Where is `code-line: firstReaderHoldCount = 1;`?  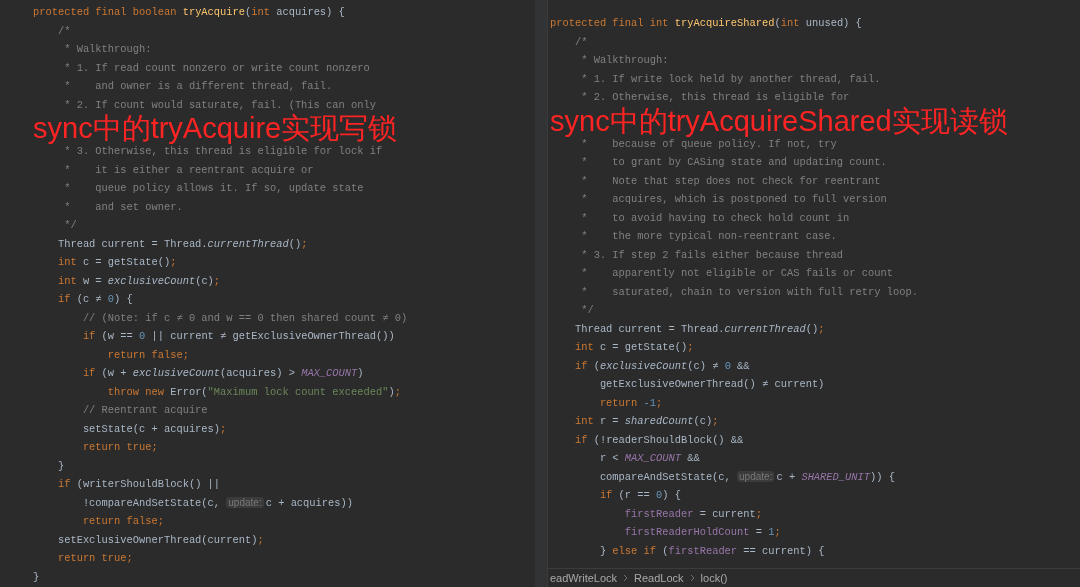
code-line: firstReaderHoldCount = 1; is located at coordinates (702, 532).